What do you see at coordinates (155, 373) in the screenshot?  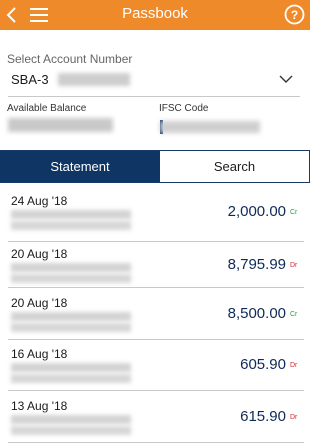 I see `transaction-row: 16 Aug '18 605.90 Dr` at bounding box center [155, 373].